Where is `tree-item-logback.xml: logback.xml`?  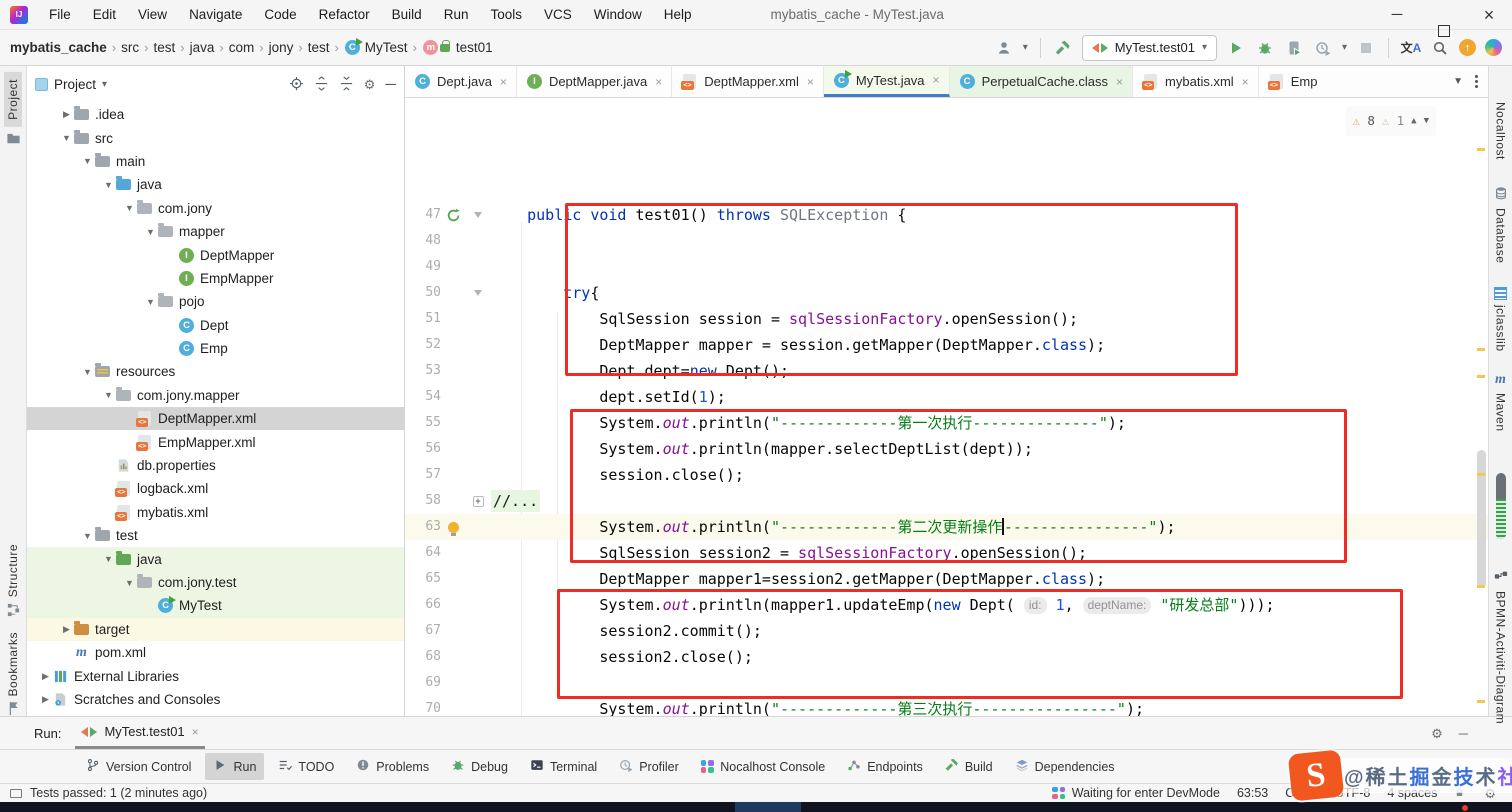 tree-item-logback.xml: logback.xml is located at coordinates (215, 488).